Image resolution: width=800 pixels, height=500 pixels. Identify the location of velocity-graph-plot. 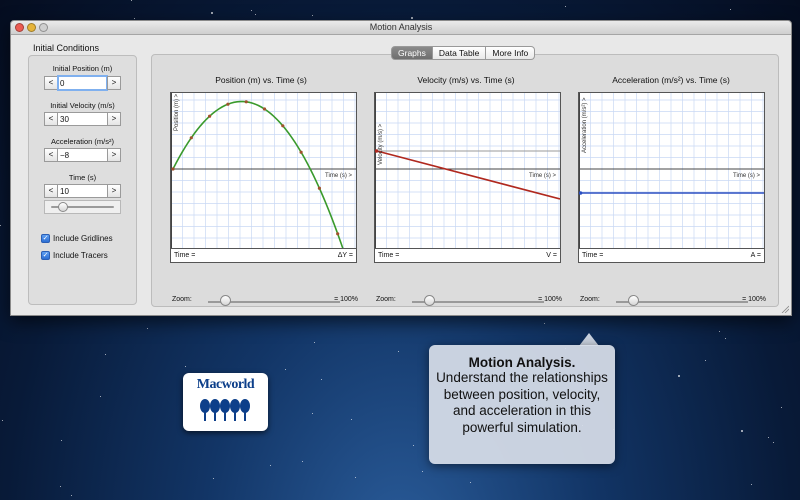
(467, 170).